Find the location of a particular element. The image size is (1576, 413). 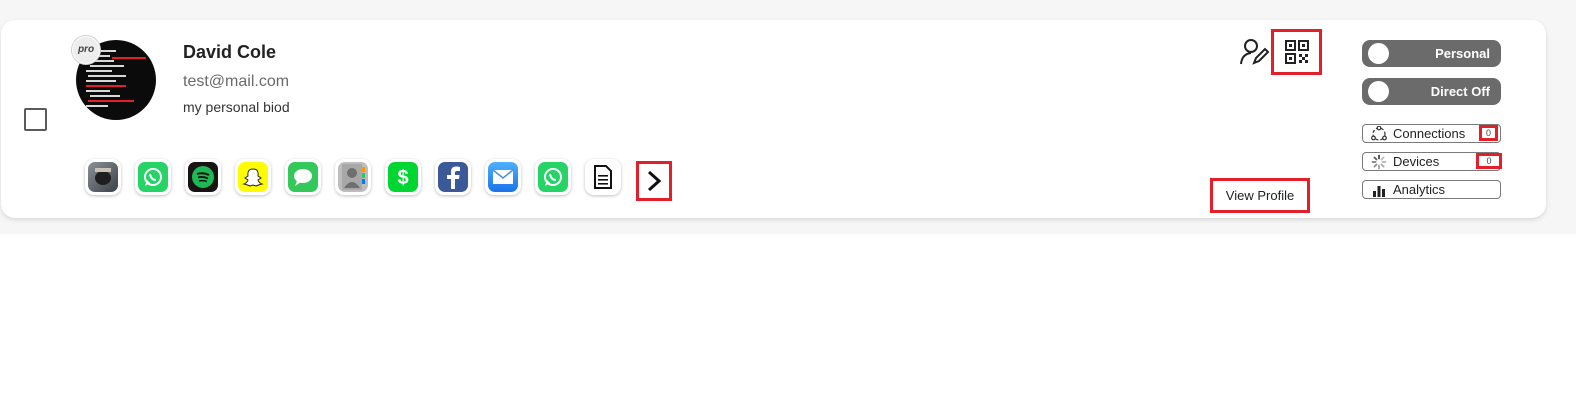

qr-code-button is located at coordinates (1296, 52).